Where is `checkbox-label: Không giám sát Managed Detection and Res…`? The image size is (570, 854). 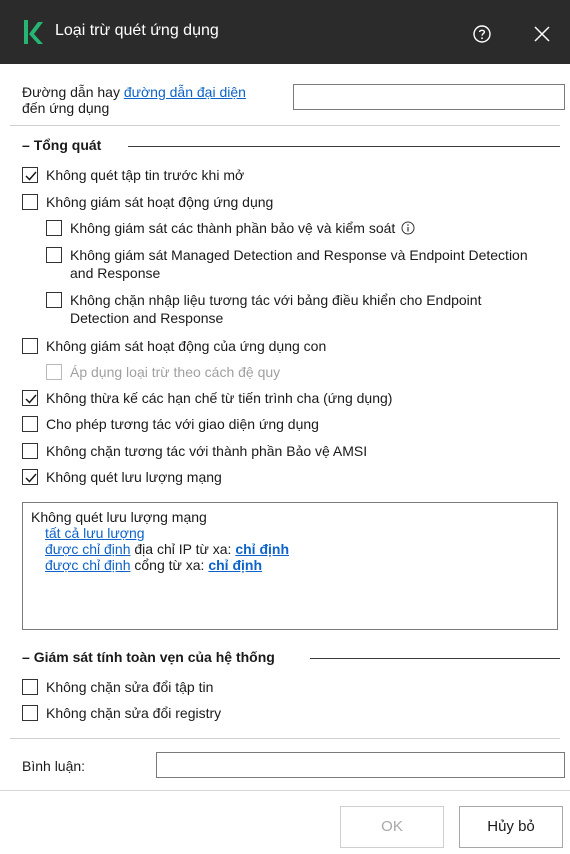
checkbox-label: Không giám sát Managed Detection and Res… is located at coordinates (299, 264).